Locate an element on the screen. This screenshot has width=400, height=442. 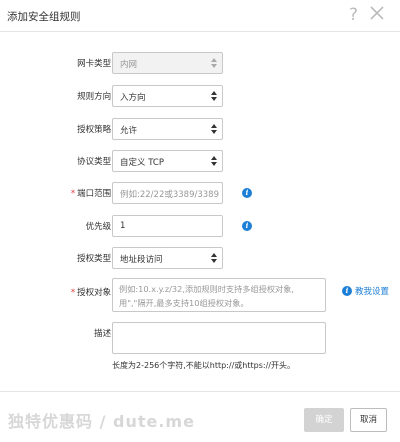
direction-label: 规则方向: is located at coordinates (95, 97).